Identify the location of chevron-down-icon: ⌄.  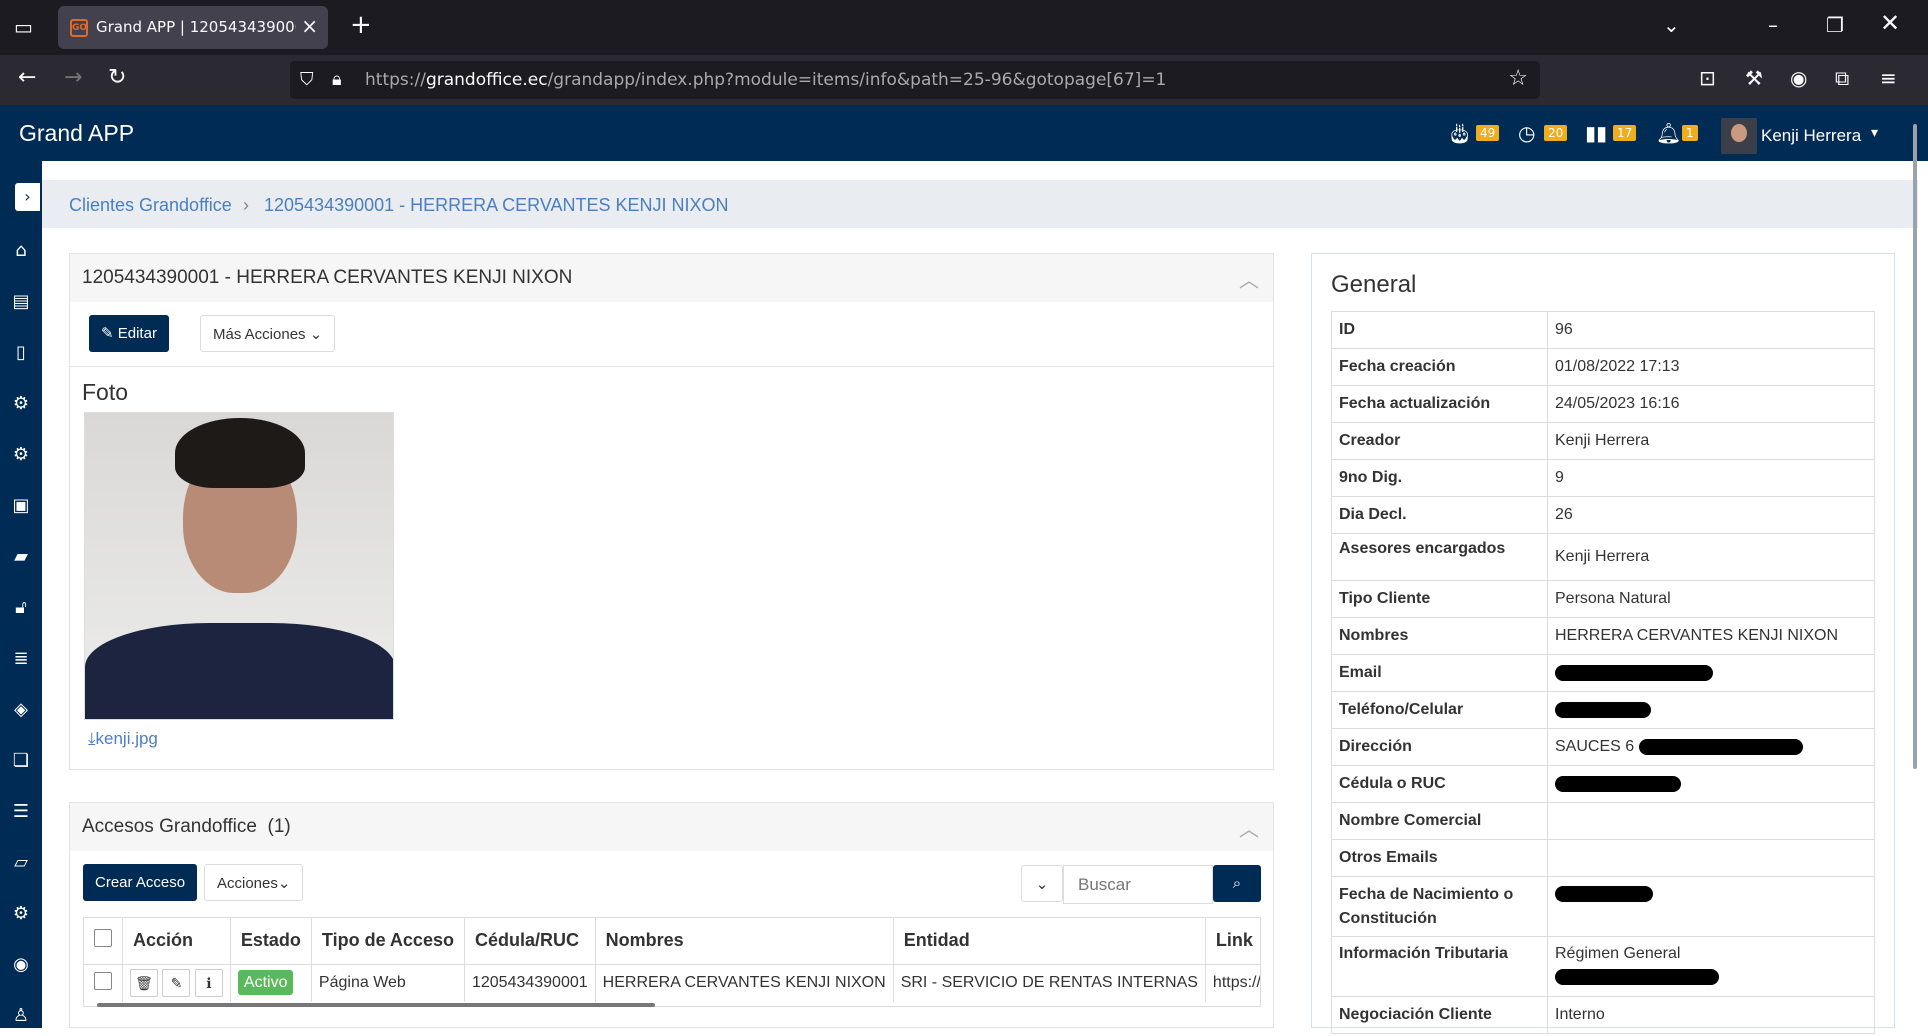
(1042, 884).